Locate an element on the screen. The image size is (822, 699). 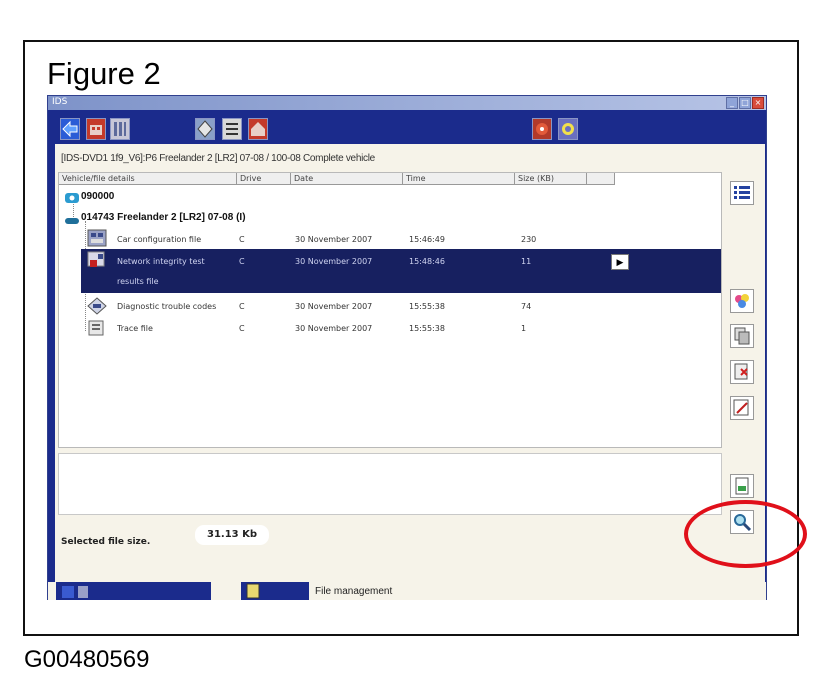
close-button: × is located at coordinates (758, 103).